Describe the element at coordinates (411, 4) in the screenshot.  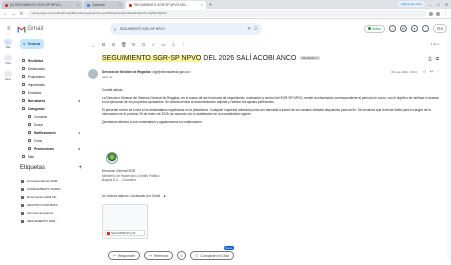
I see `profile-button: Pagina de inicio` at that location.